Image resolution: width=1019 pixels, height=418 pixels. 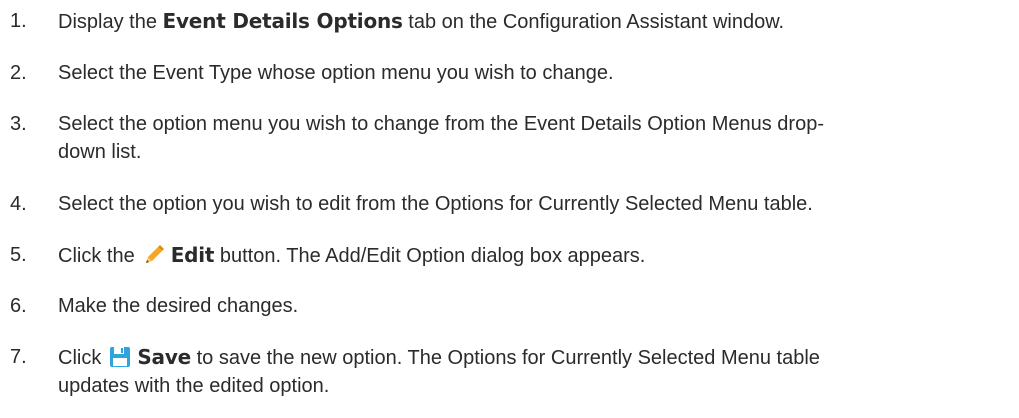 What do you see at coordinates (18, 306) in the screenshot?
I see `step-number: 6.` at bounding box center [18, 306].